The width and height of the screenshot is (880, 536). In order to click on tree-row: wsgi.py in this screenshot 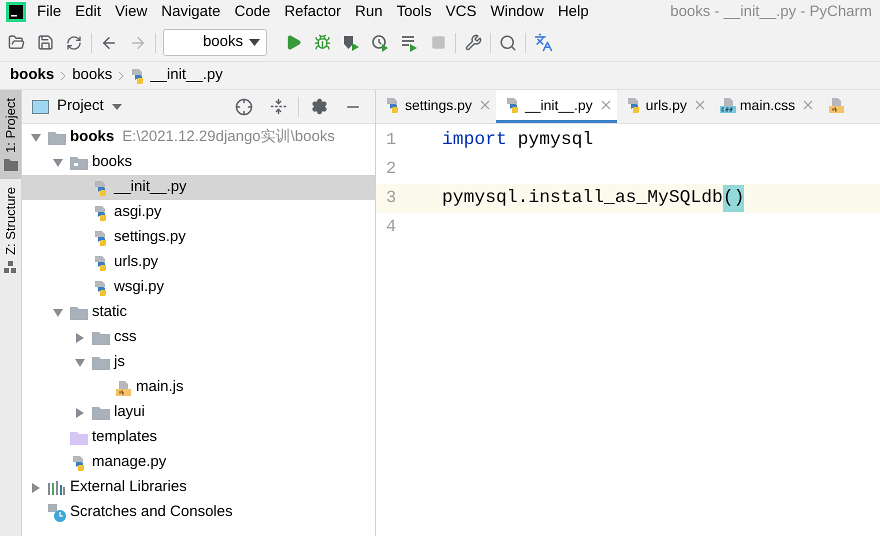, I will do `click(198, 287)`.